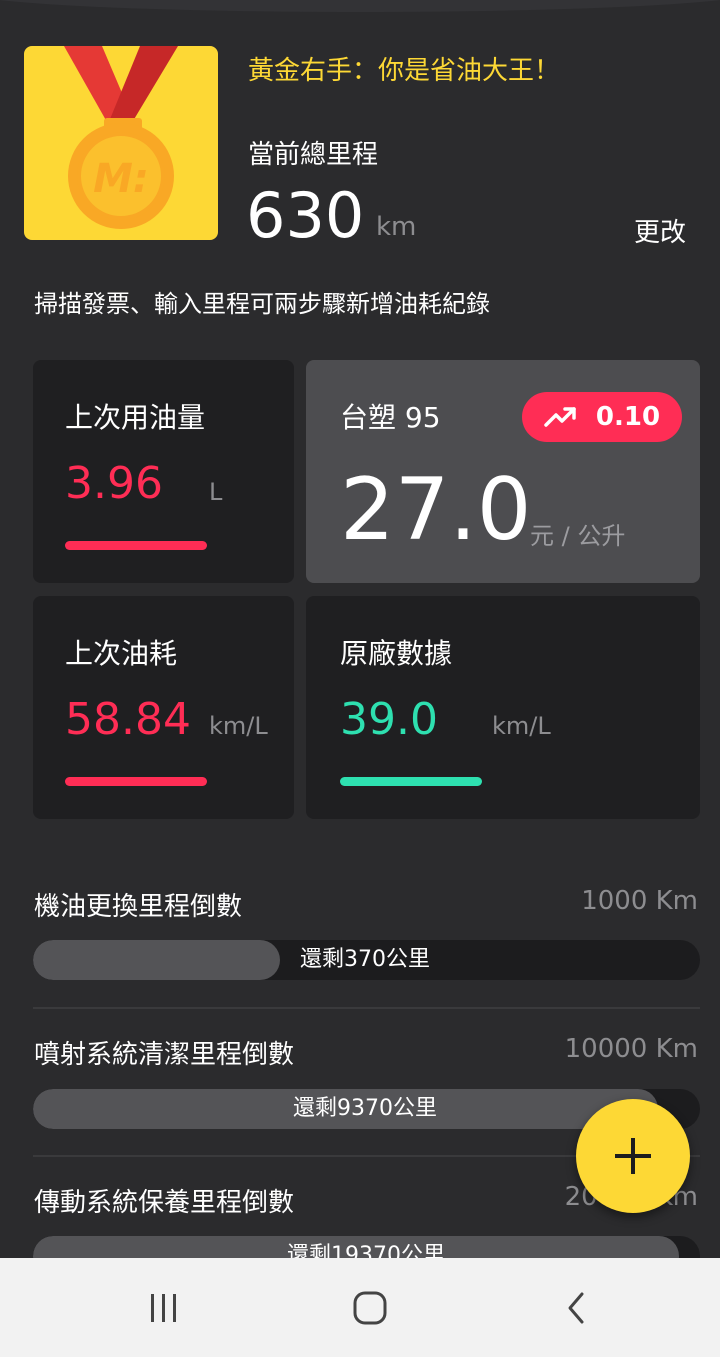 The height and width of the screenshot is (1357, 720). Describe the element at coordinates (396, 653) in the screenshot. I see `factory-data-title: 原廠數據` at that location.